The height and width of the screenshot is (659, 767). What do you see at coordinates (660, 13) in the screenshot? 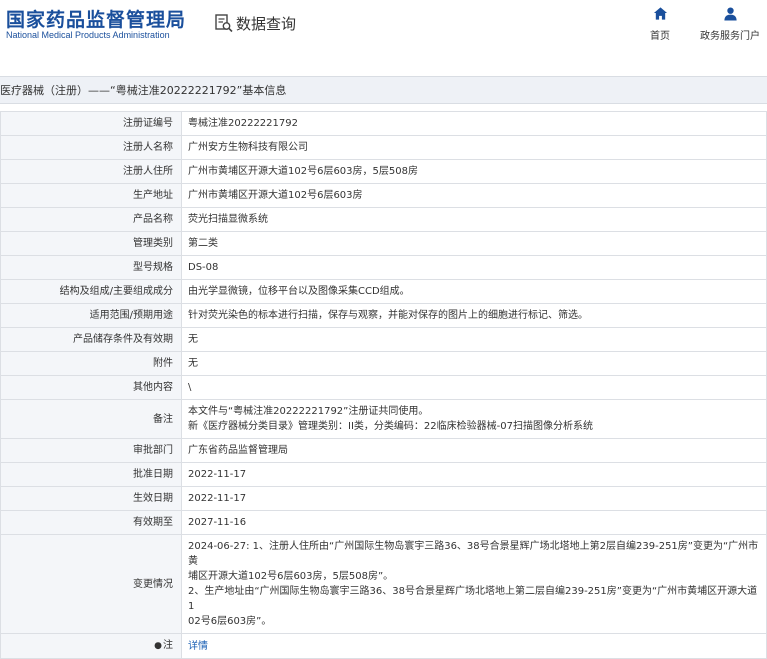
I see `home-icon` at bounding box center [660, 13].